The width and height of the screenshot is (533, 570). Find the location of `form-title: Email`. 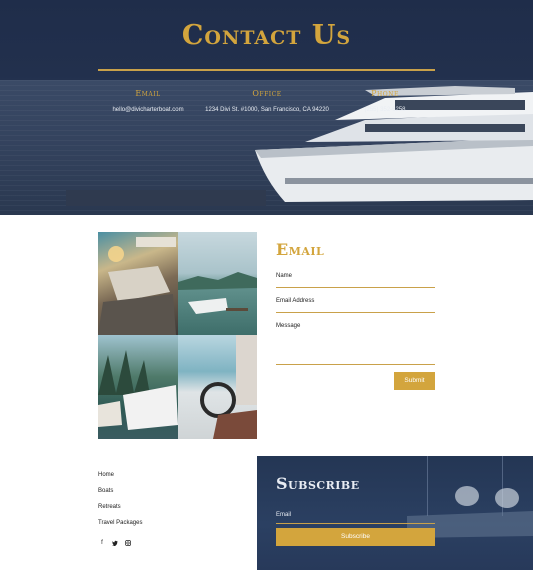

form-title: Email is located at coordinates (300, 249).